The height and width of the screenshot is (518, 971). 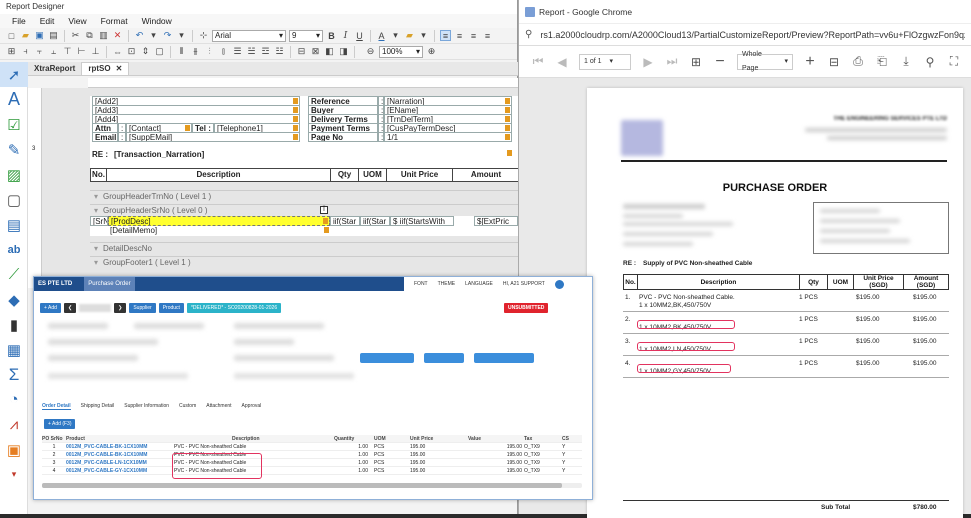 What do you see at coordinates (195, 51) in the screenshot?
I see `h-spacing-increase-icon: ⫵` at bounding box center [195, 51].